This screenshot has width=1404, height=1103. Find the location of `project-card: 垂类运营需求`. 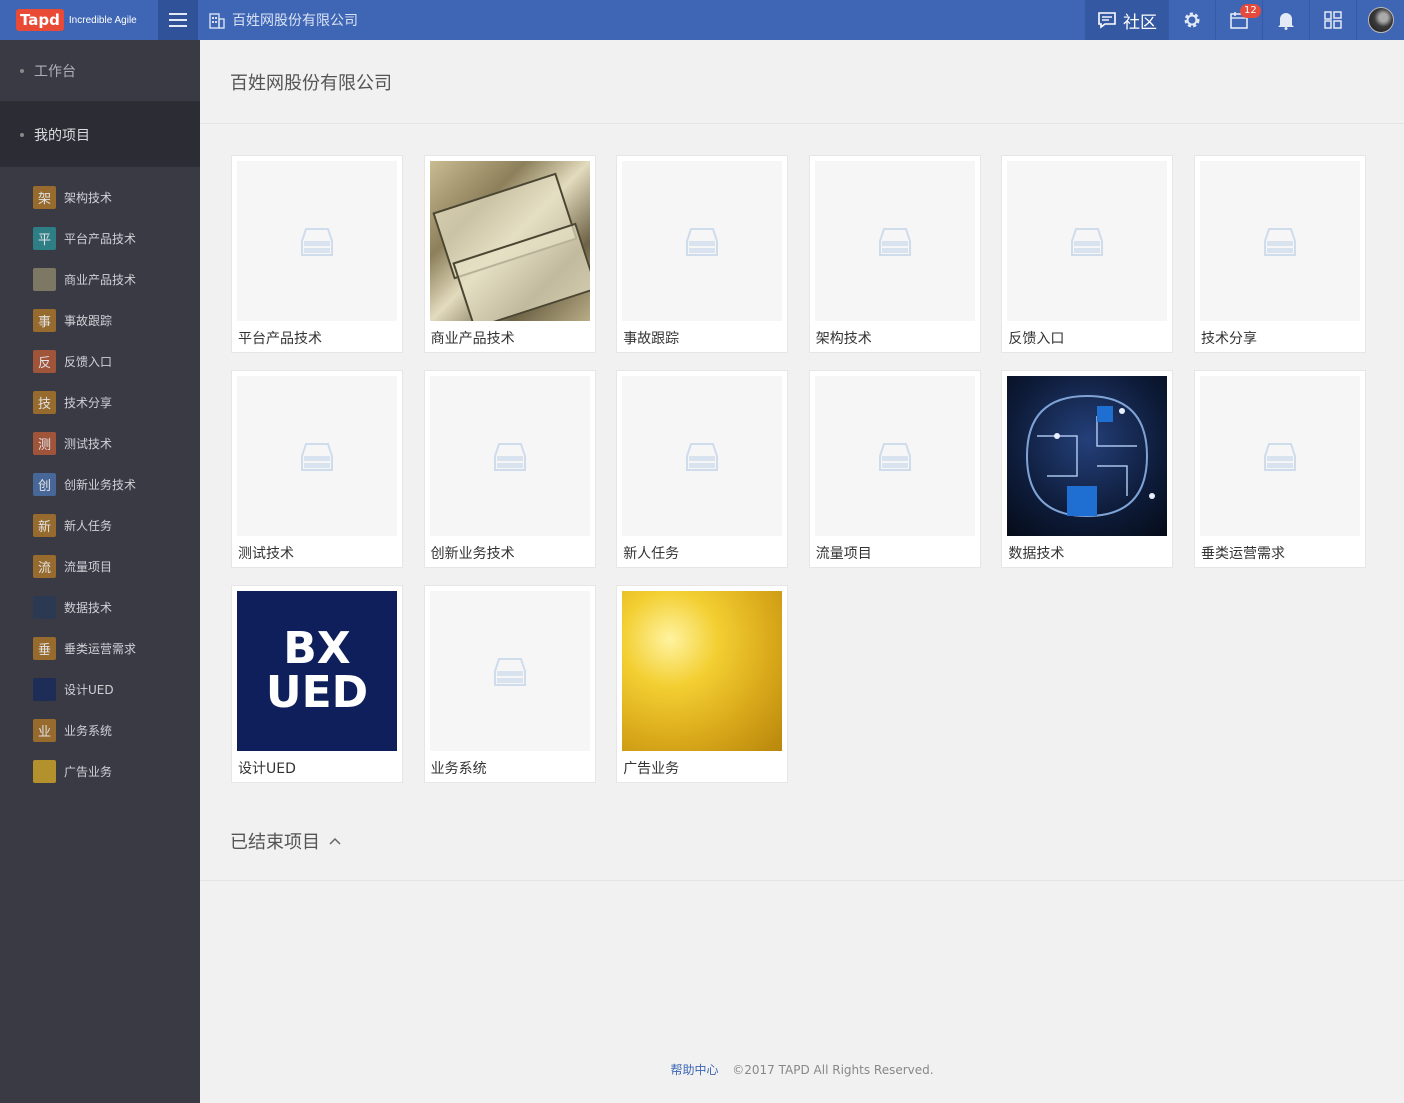

project-card: 垂类运营需求 is located at coordinates (1280, 469).